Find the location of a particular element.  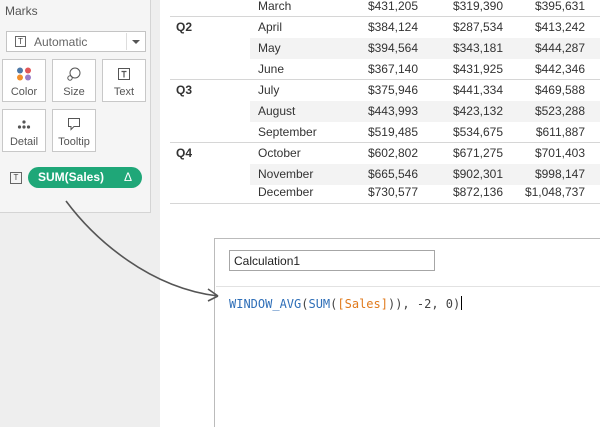

table-row: August $443,993 $423,132 $523,288 is located at coordinates (425, 111).